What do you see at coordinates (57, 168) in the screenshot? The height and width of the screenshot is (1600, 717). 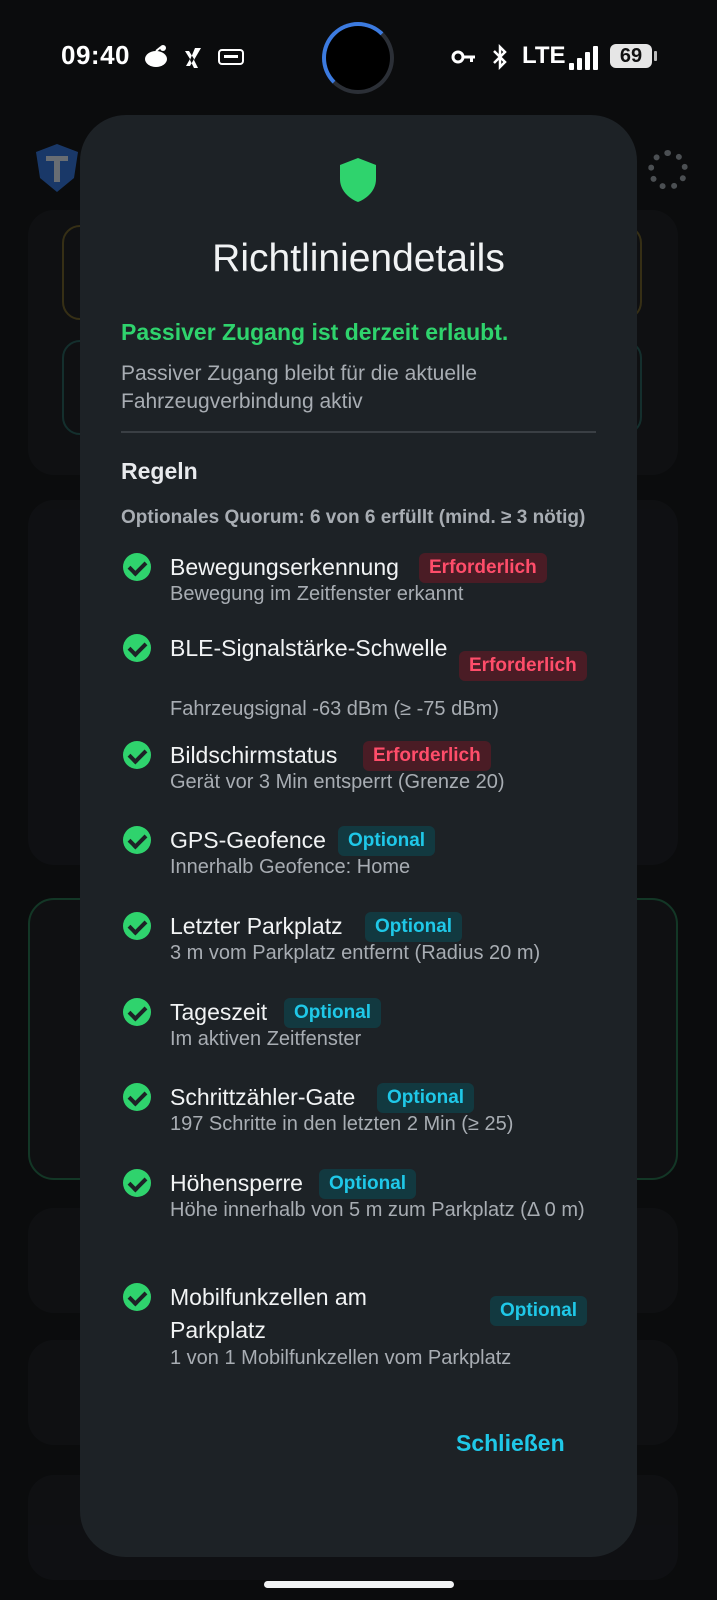 I see `app-logo` at bounding box center [57, 168].